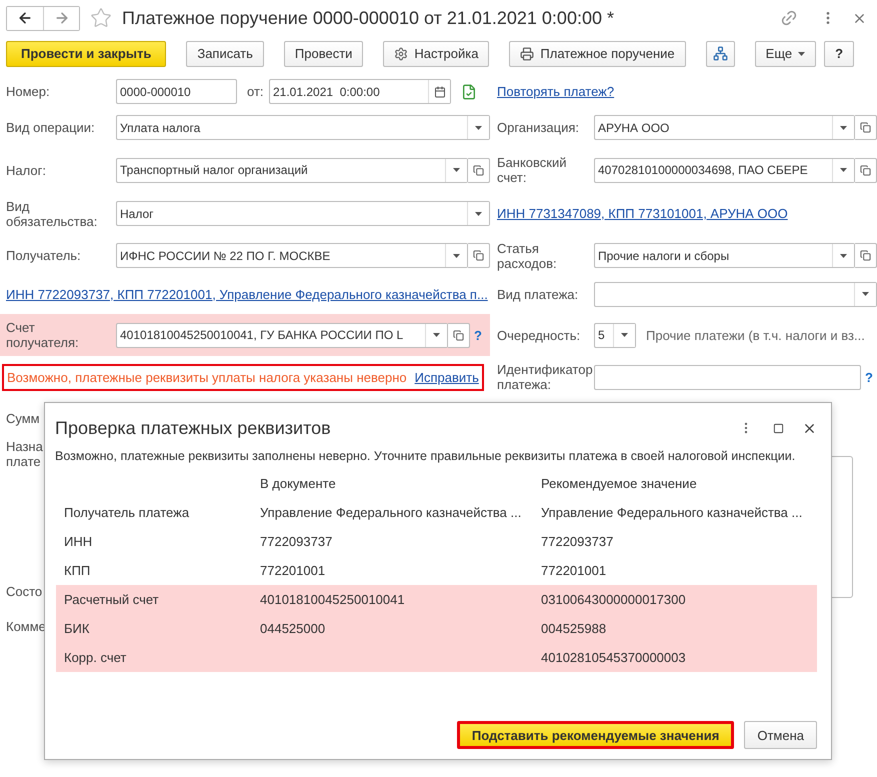  What do you see at coordinates (619, 483) in the screenshot?
I see `column-header: Рекомендуемое значение` at bounding box center [619, 483].